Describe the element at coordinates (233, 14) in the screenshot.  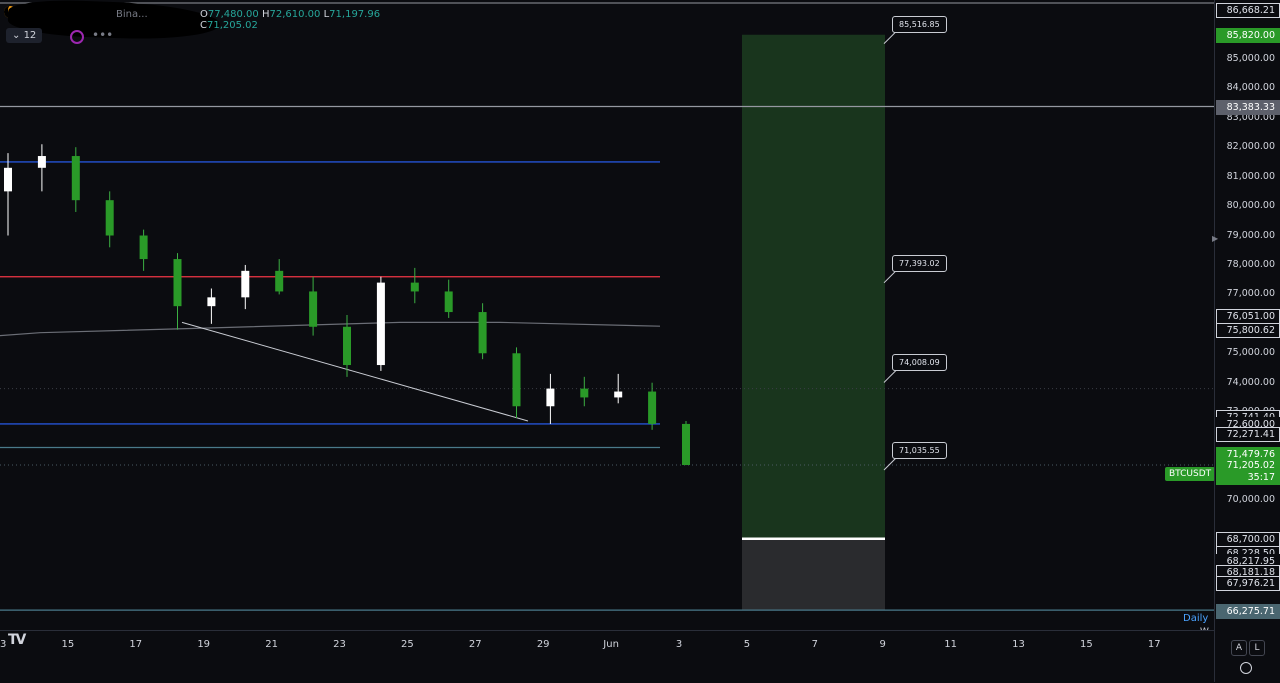
I see `open-value: 77,480.00` at that location.